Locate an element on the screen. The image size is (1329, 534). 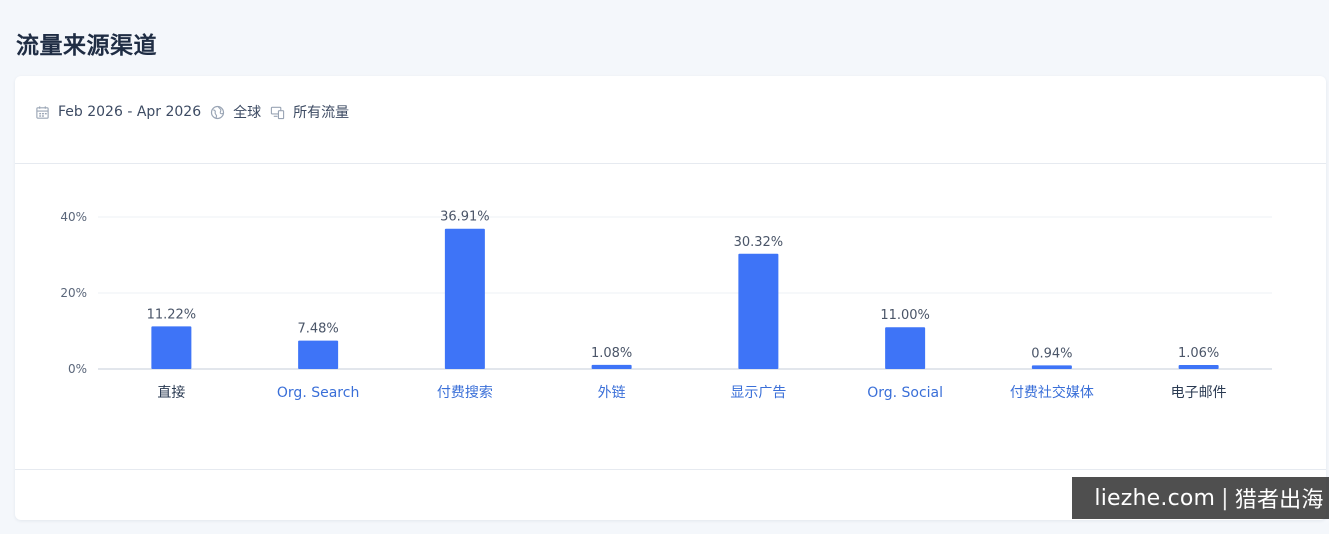
bar-value-label: 0.94% is located at coordinates (1051, 353).